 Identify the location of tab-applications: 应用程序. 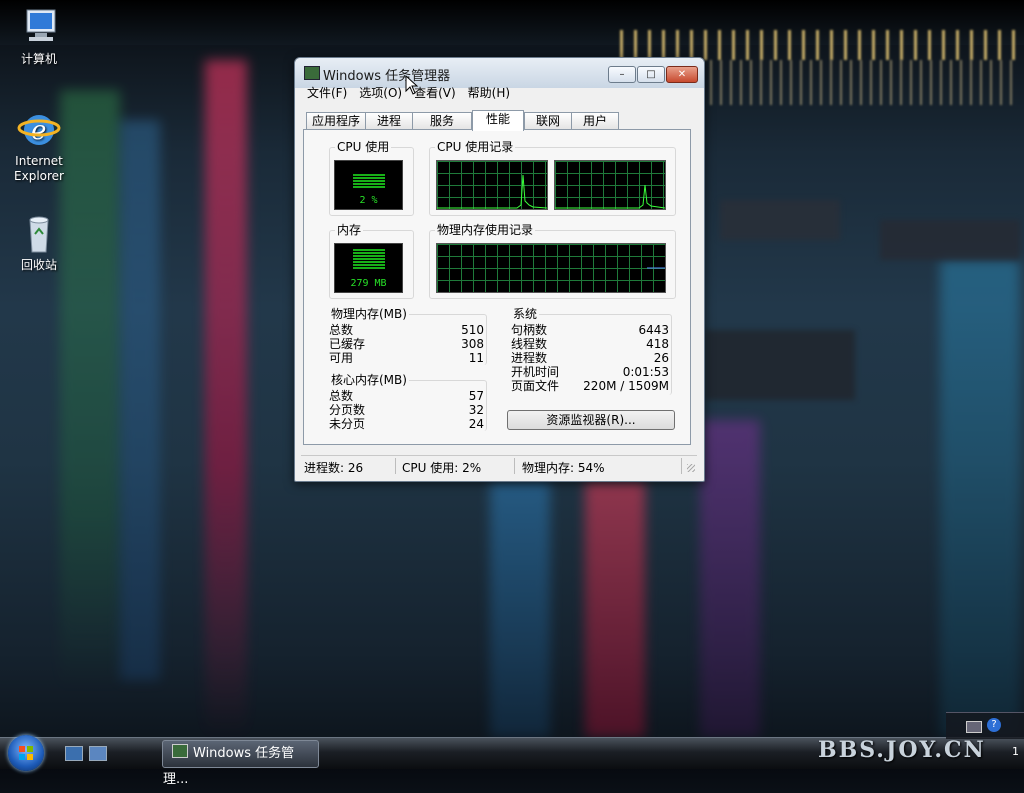
(336, 121).